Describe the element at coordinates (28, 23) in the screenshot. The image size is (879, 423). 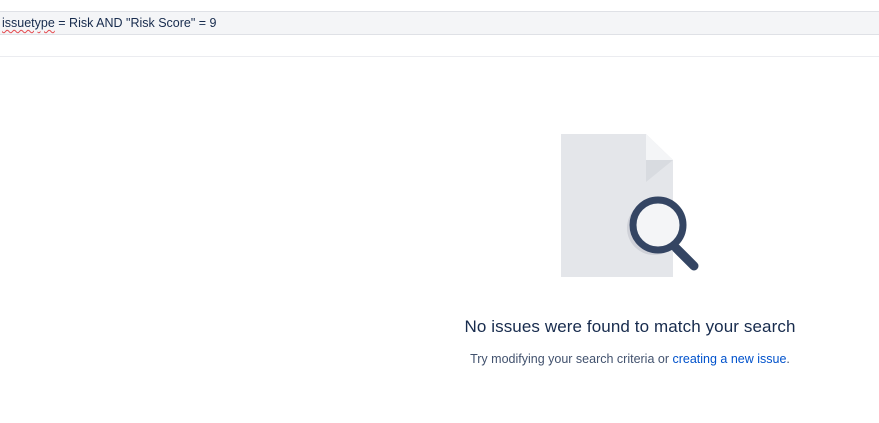
I see `query-keyword: issuetype` at that location.